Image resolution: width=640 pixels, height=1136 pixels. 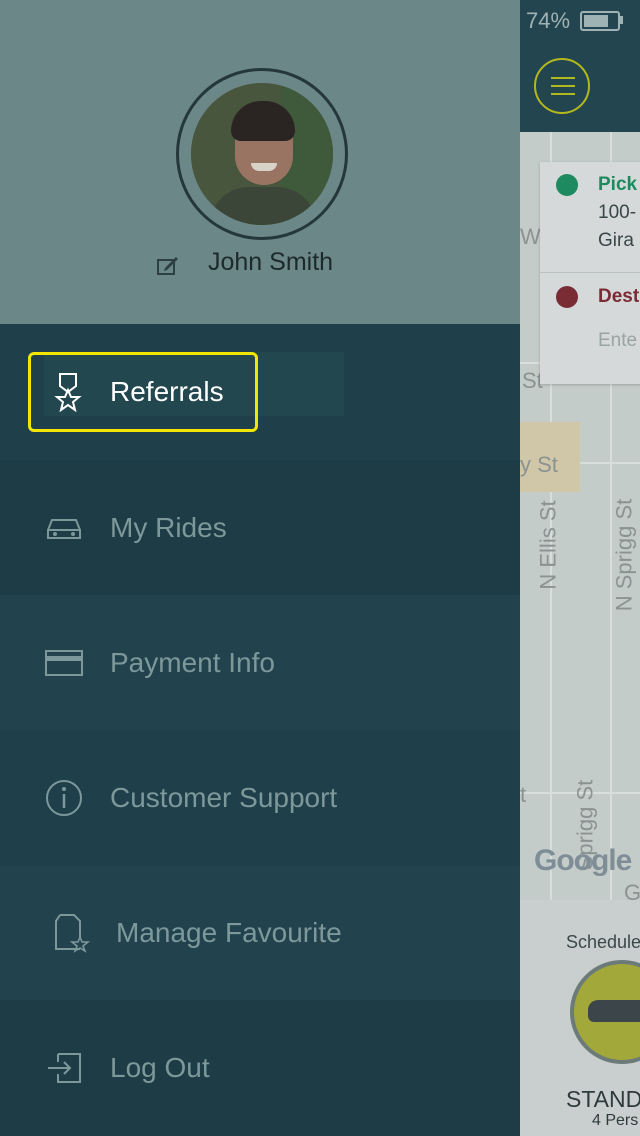 I want to click on vehicle-capacity: 4 Pers, so click(x=615, y=1120).